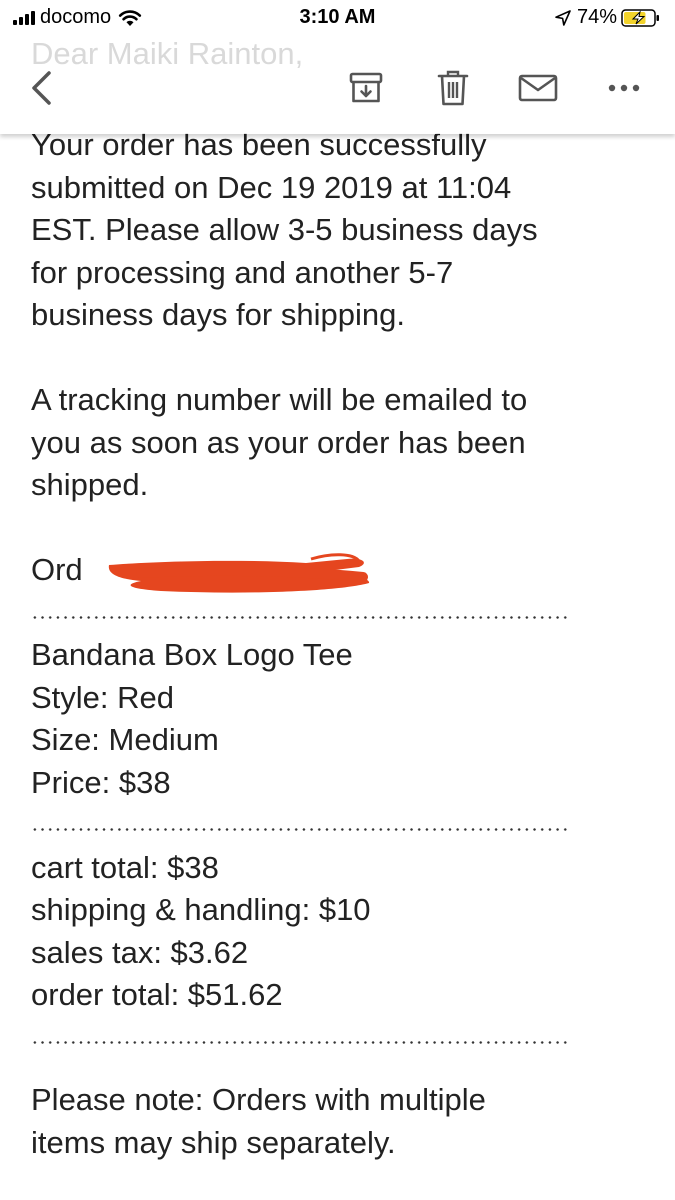  What do you see at coordinates (640, 17) in the screenshot?
I see `battery-charging-icon` at bounding box center [640, 17].